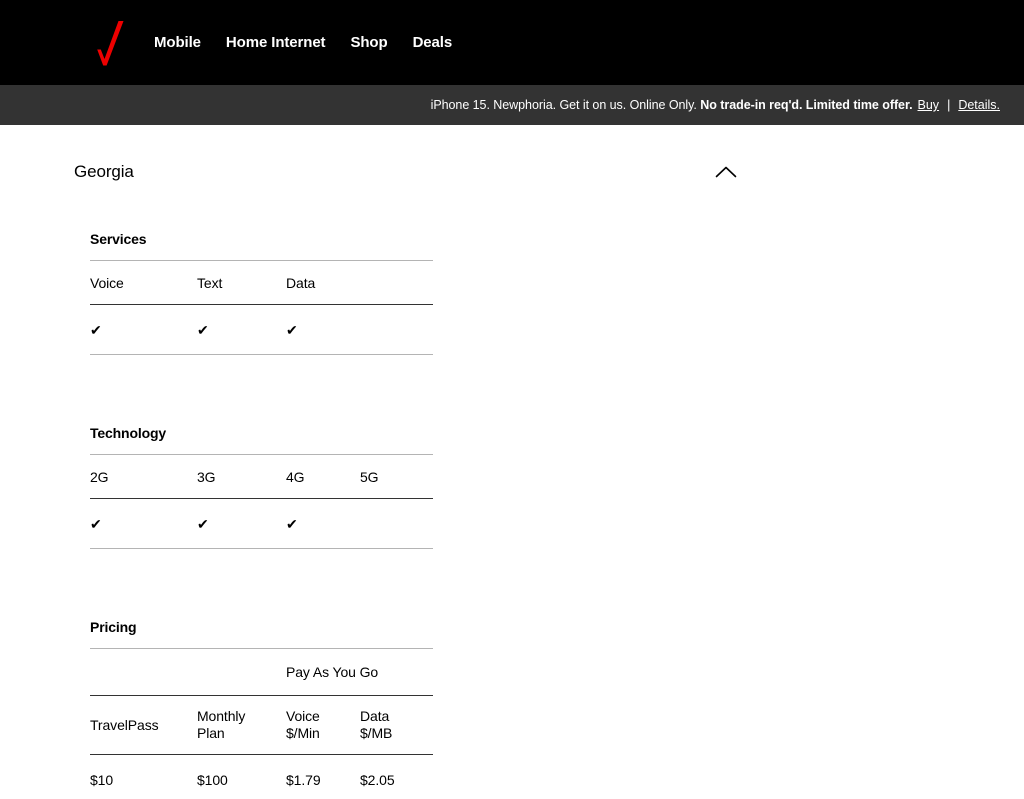 This screenshot has width=1024, height=799. I want to click on main-navigation: Mobile Home Internet Shop Deals, so click(303, 42).